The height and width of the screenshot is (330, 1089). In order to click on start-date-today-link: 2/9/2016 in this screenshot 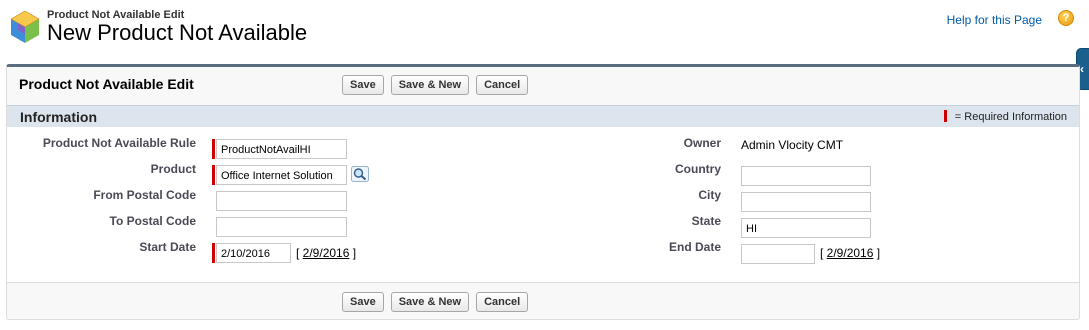, I will do `click(326, 253)`.